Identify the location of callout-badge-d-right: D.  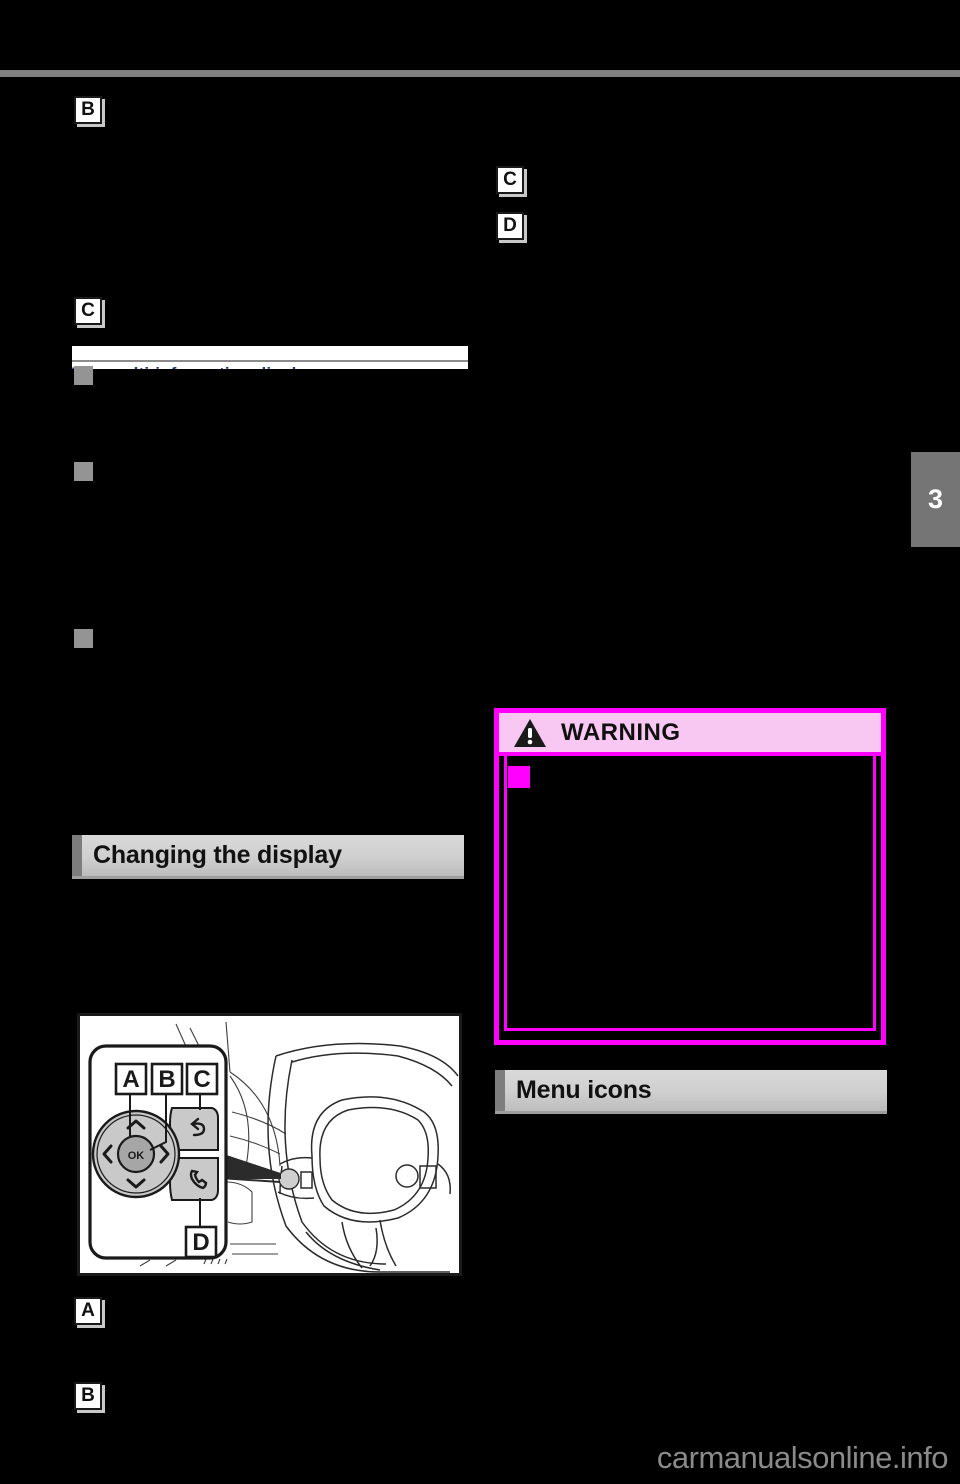
(510, 226).